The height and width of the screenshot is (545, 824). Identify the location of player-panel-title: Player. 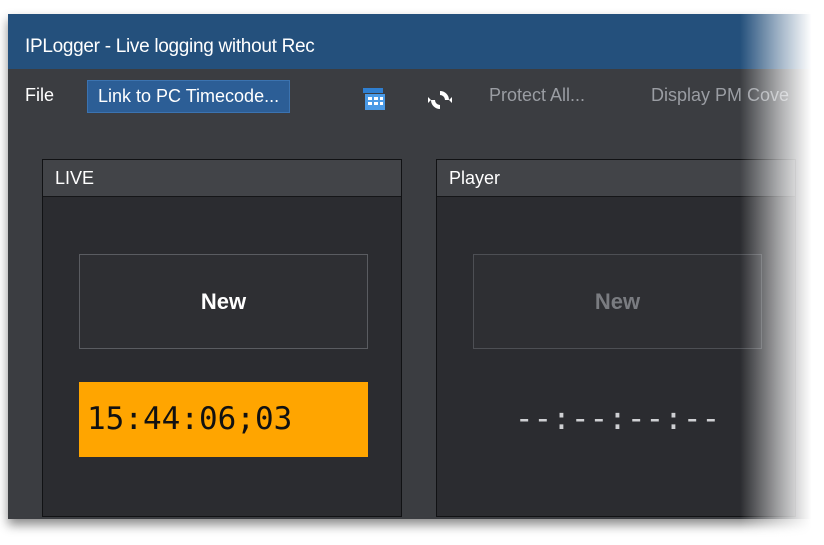
(616, 178).